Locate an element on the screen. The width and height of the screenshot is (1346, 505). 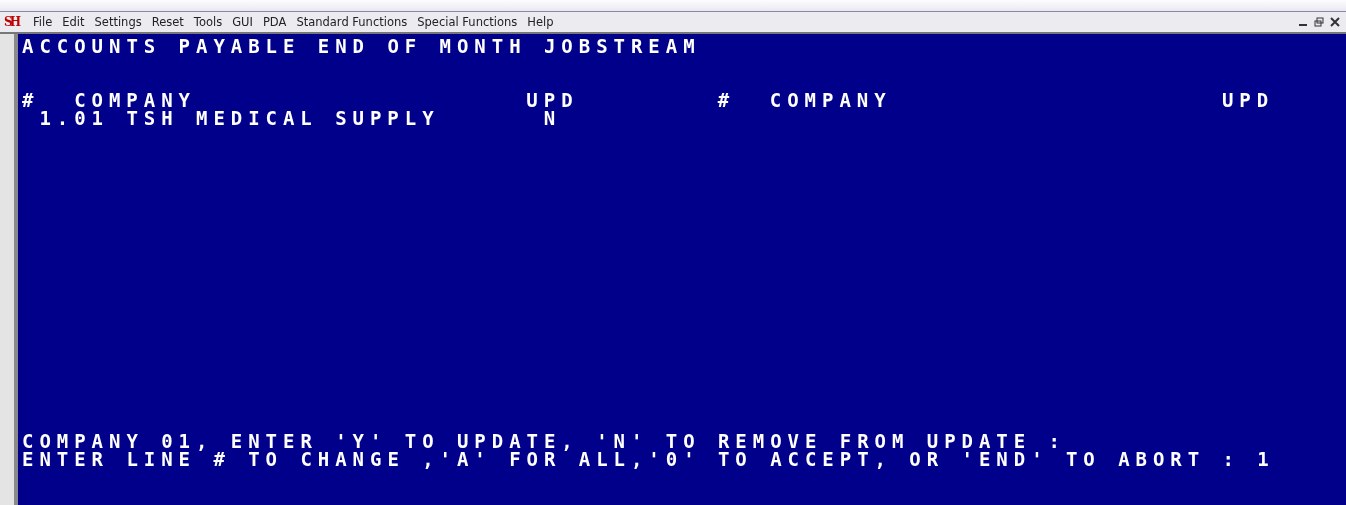
menu-item: GUI is located at coordinates (242, 22).